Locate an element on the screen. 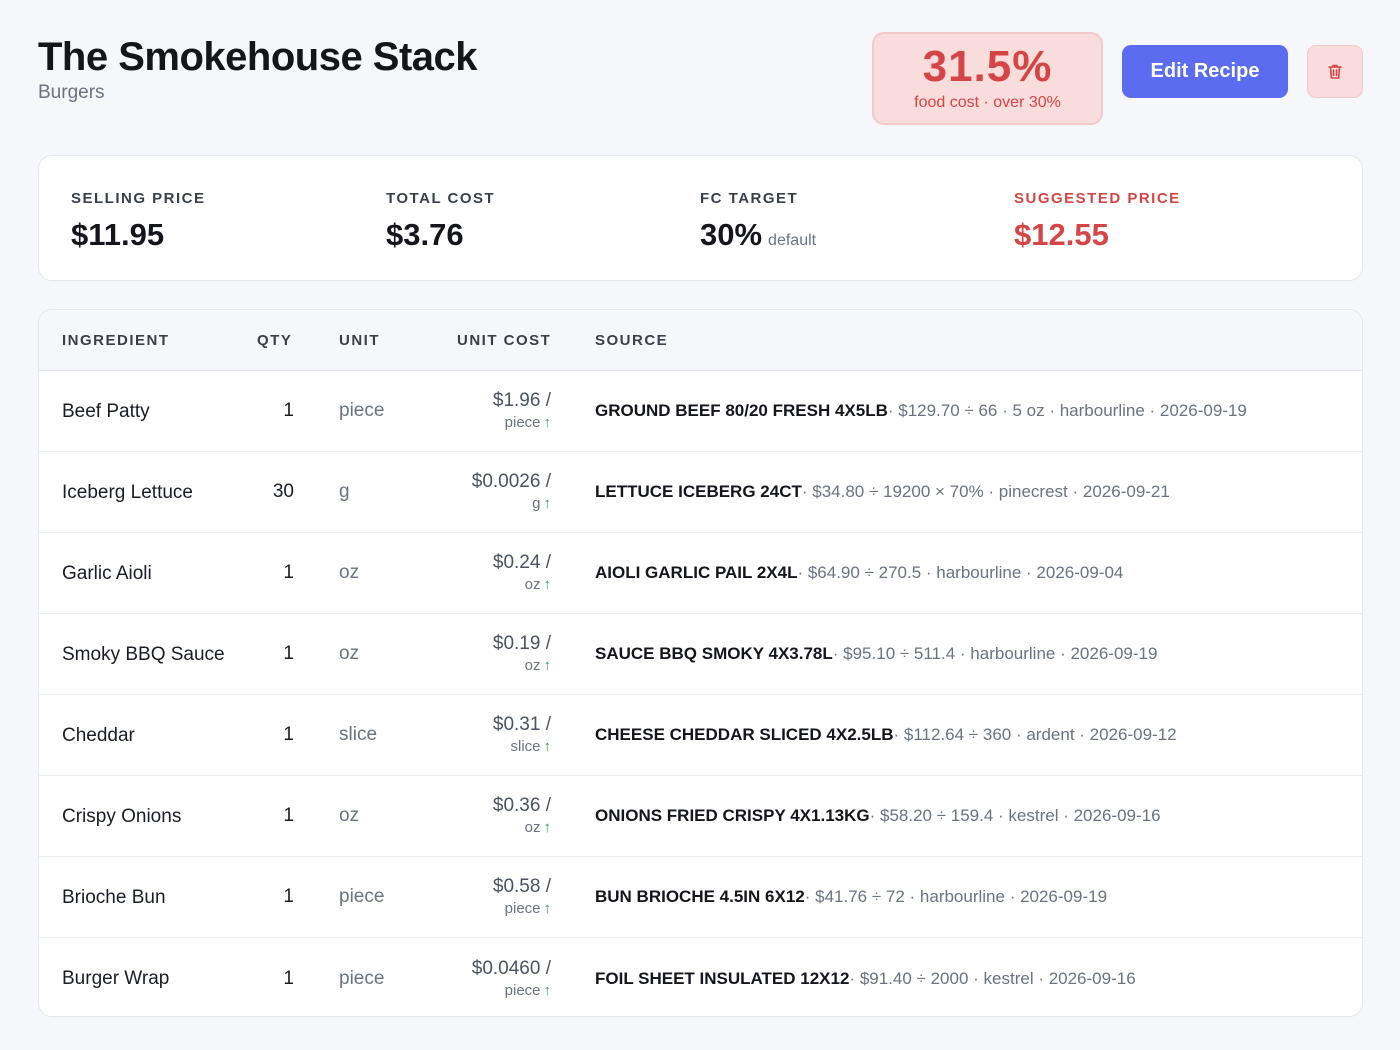 The image size is (1400, 1050). unit-cost: $0.19 /oz ↑ is located at coordinates (485, 654).